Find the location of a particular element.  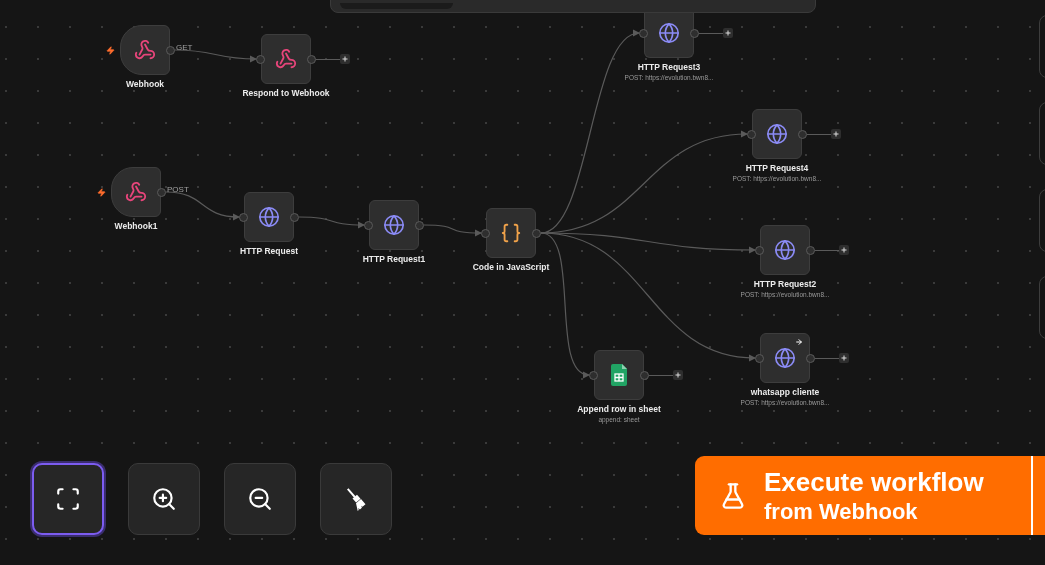

node-title: HTTP Request2 is located at coordinates (785, 284).